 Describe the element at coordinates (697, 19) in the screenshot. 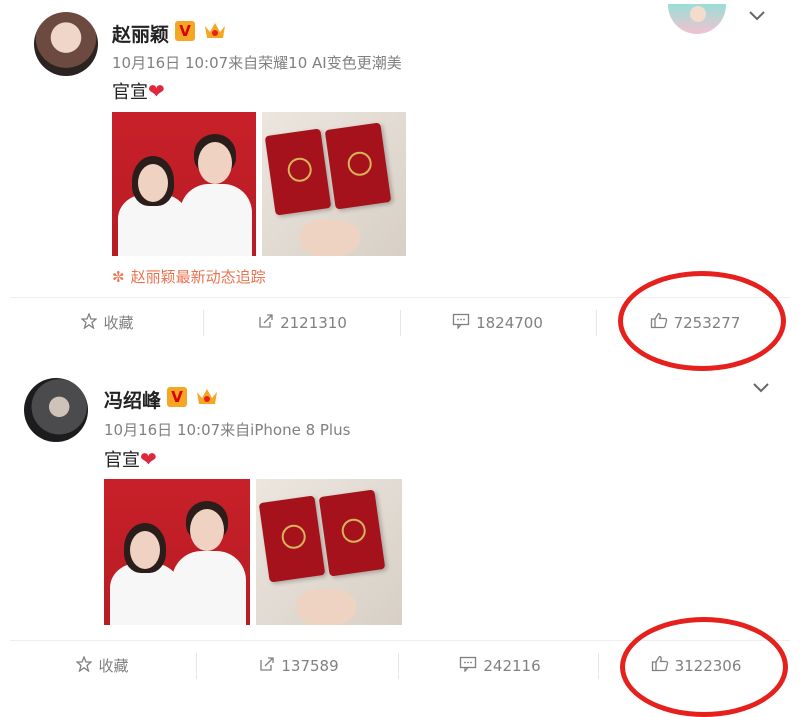

I see `decoration-avatar` at that location.